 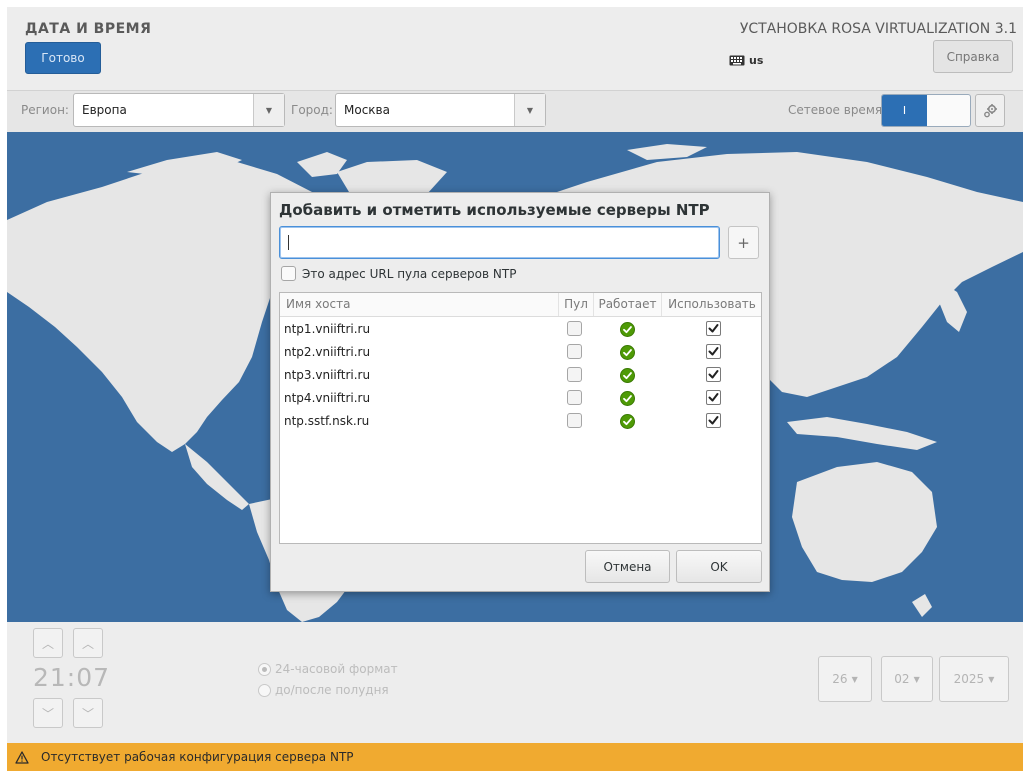 What do you see at coordinates (711, 304) in the screenshot?
I see `column-header-use: Использовать` at bounding box center [711, 304].